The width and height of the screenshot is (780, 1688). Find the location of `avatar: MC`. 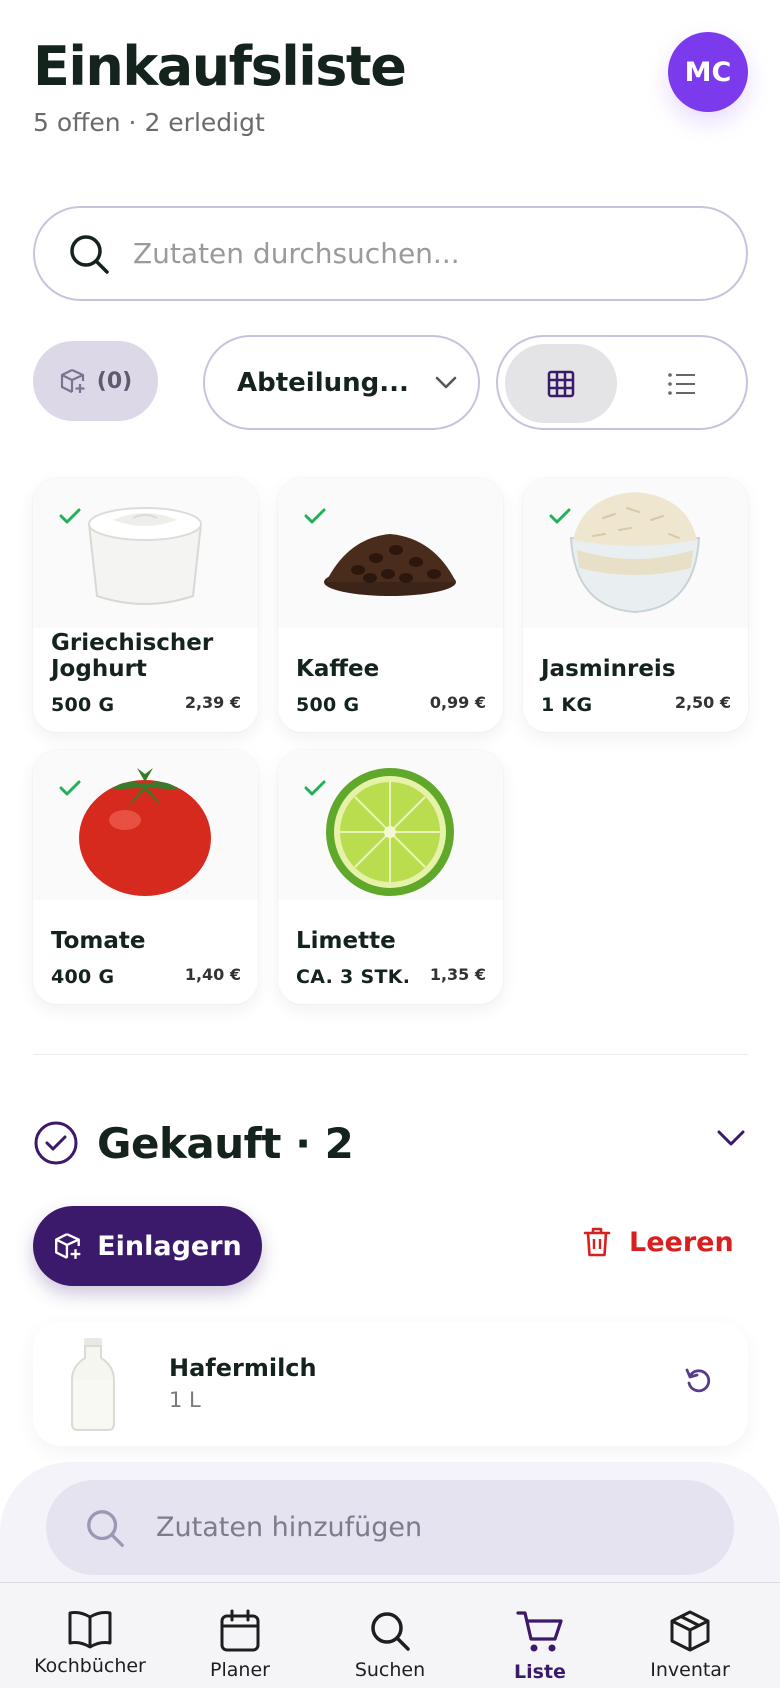

avatar: MC is located at coordinates (708, 72).